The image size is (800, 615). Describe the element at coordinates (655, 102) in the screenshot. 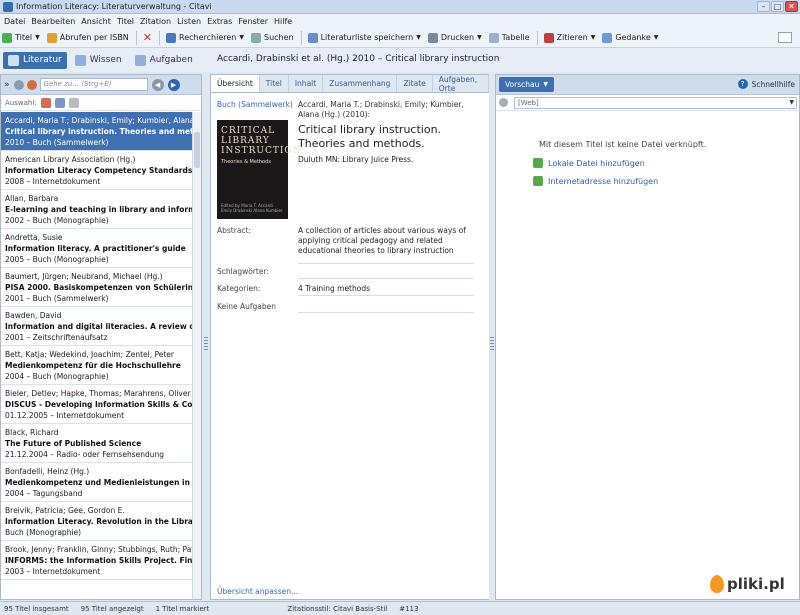

I see `location-select: [Web] ▼` at that location.